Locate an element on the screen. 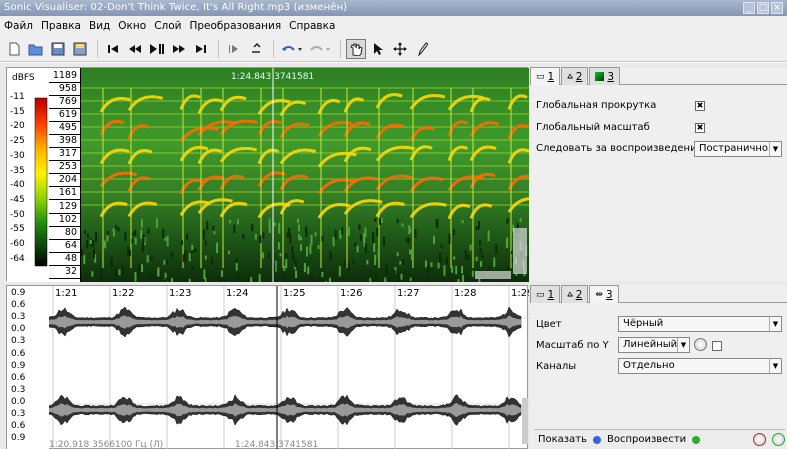 The image size is (787, 449). navigate-icon is located at coordinates (356, 48).